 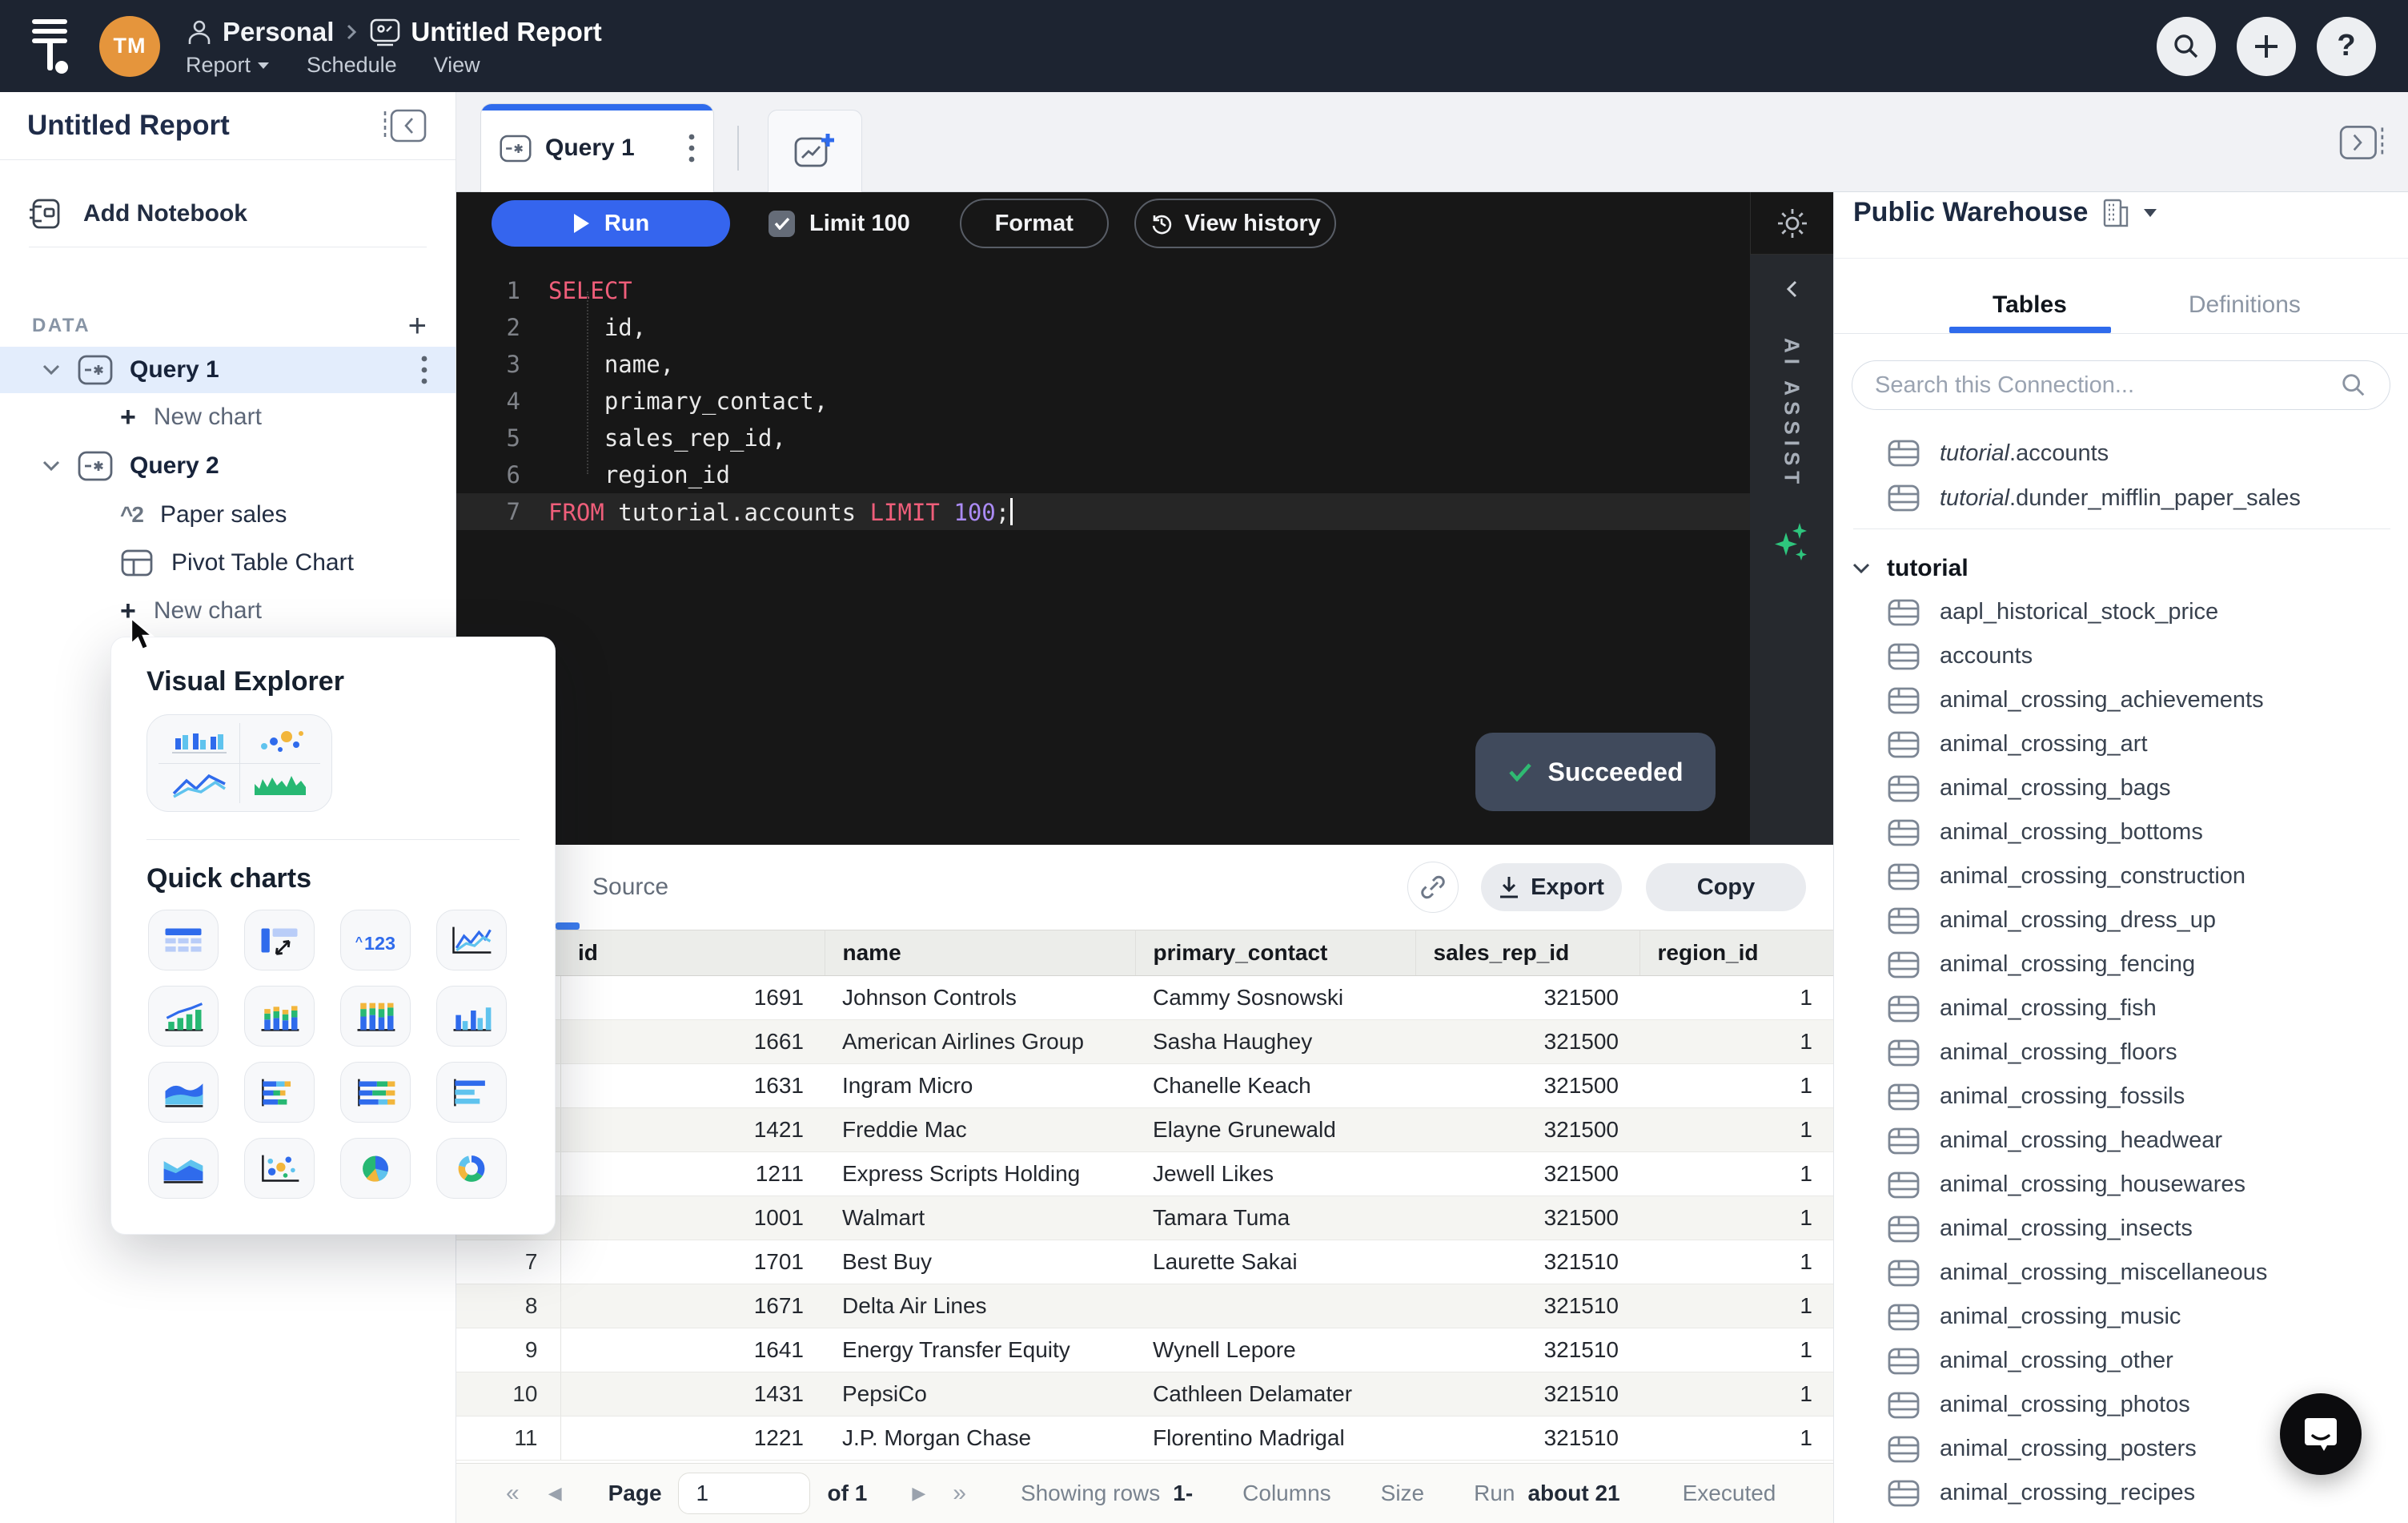 What do you see at coordinates (239, 763) in the screenshot?
I see `visual-explorer-button` at bounding box center [239, 763].